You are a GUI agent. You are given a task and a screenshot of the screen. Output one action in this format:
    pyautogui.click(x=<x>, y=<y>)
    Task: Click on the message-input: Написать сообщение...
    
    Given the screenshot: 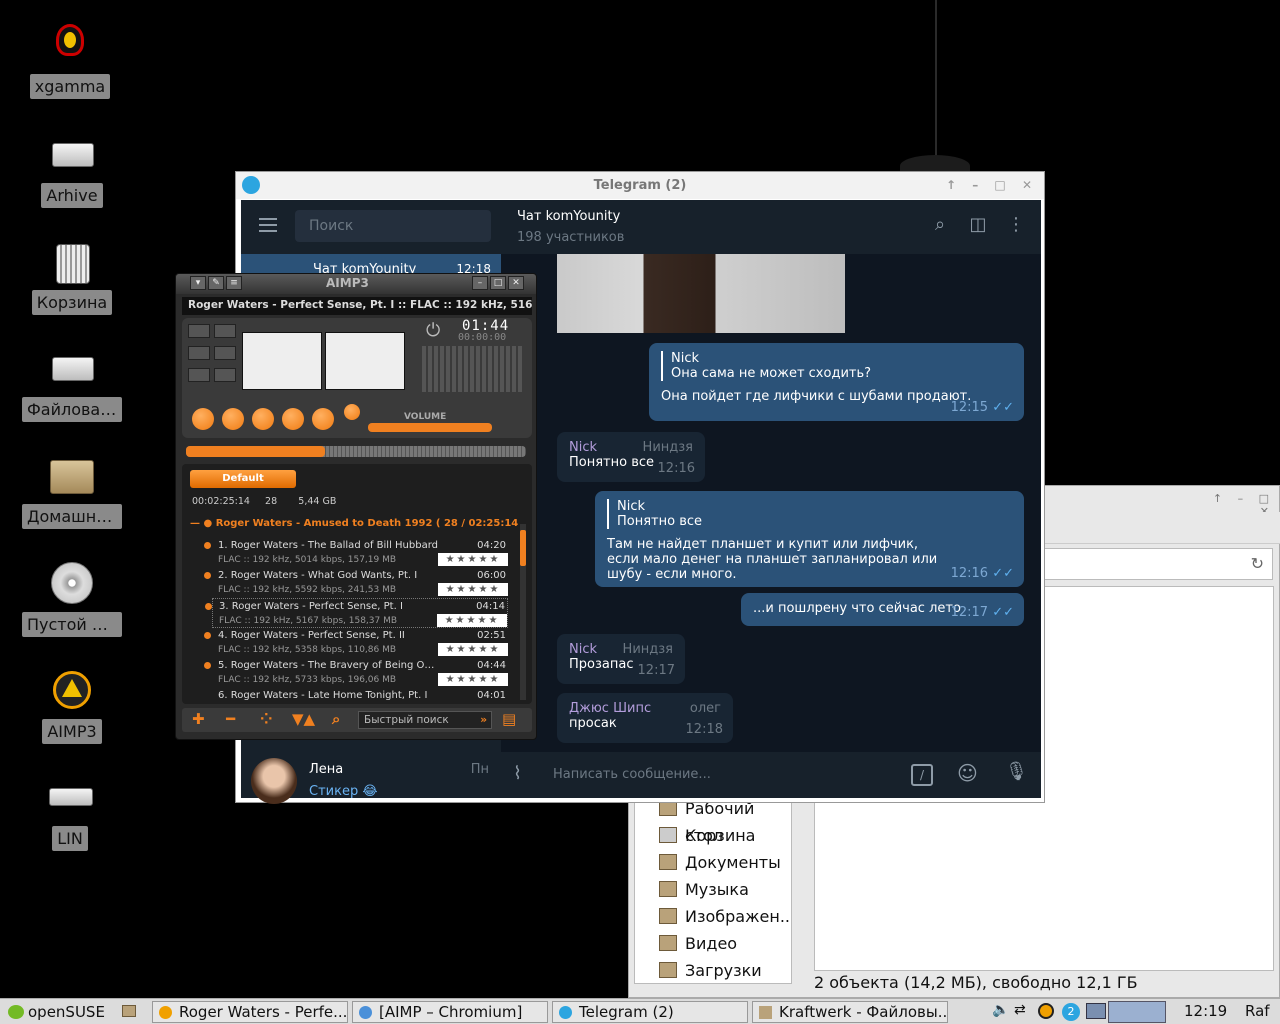 What is the action you would take?
    pyautogui.click(x=632, y=774)
    